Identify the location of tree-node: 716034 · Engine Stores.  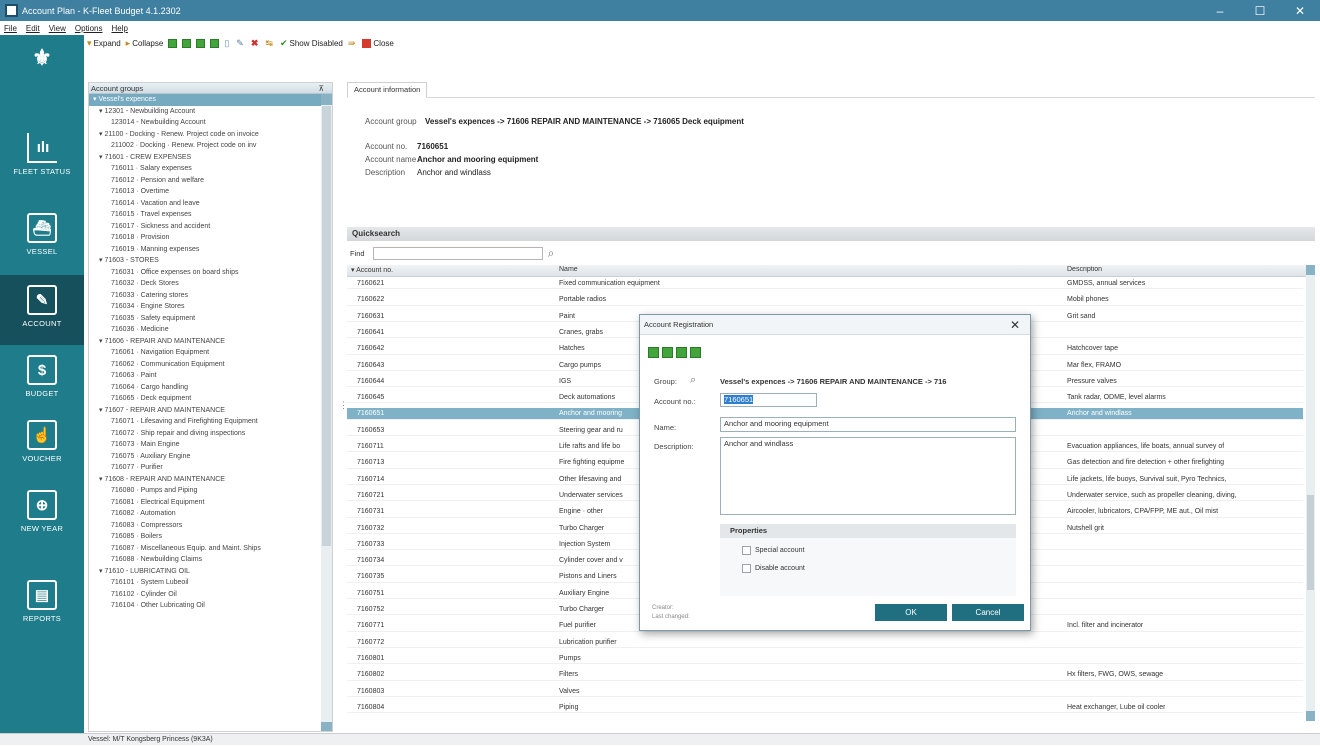
(210, 307).